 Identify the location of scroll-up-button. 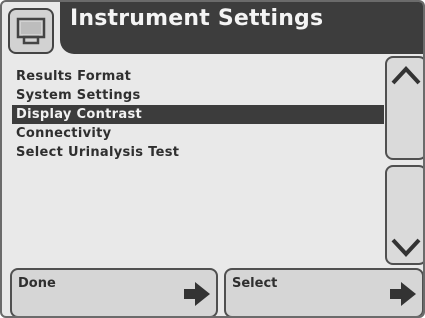
(404, 108).